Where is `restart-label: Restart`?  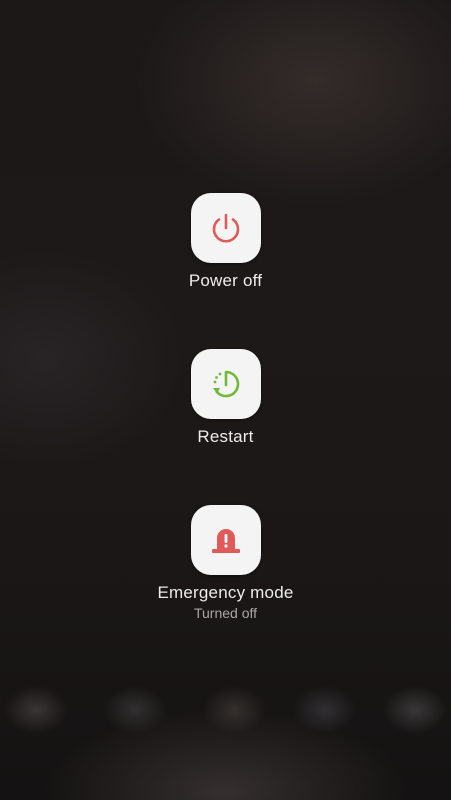 restart-label: Restart is located at coordinates (225, 436).